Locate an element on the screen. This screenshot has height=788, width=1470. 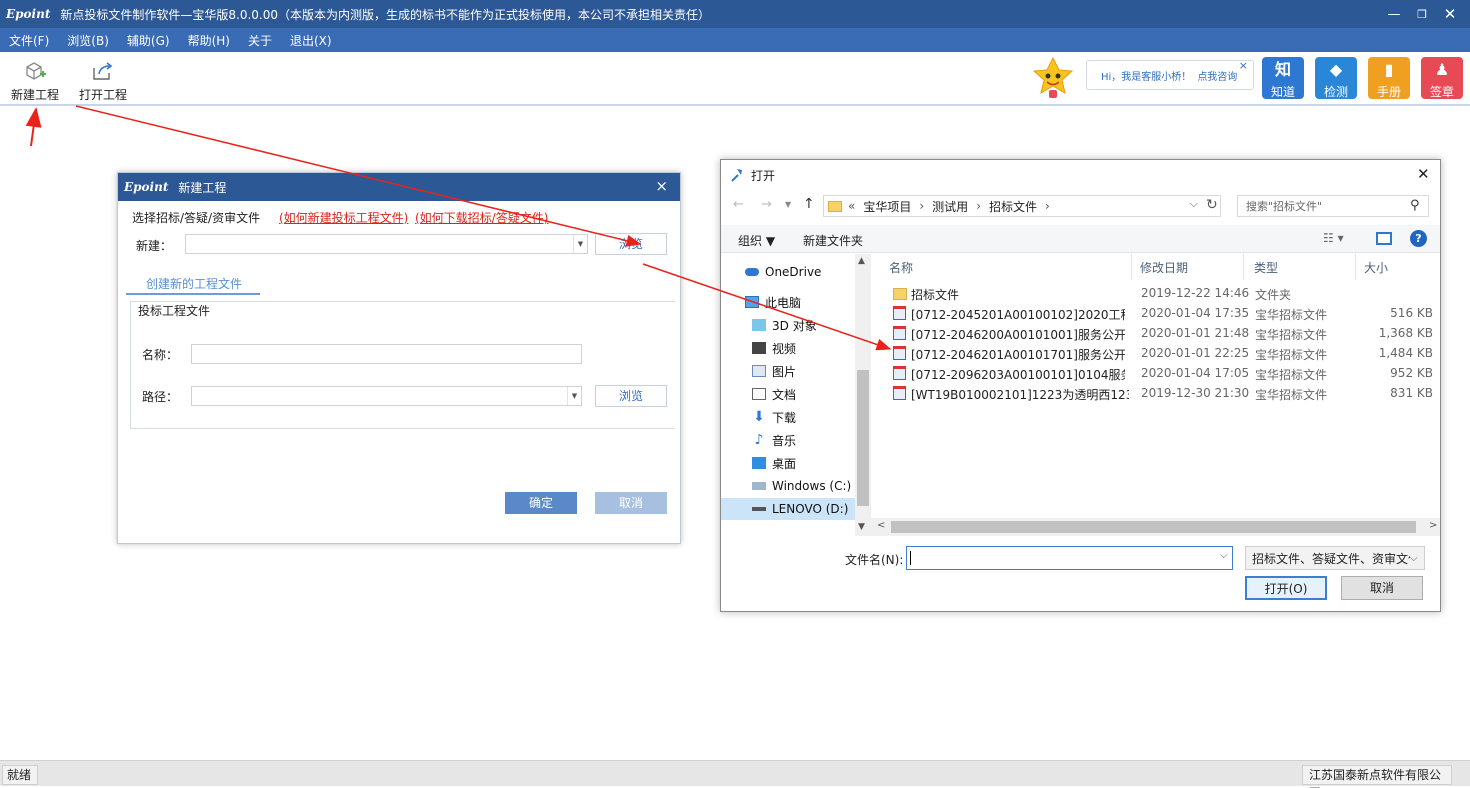
scroll-up-icon: ▲ is located at coordinates (861, 261).